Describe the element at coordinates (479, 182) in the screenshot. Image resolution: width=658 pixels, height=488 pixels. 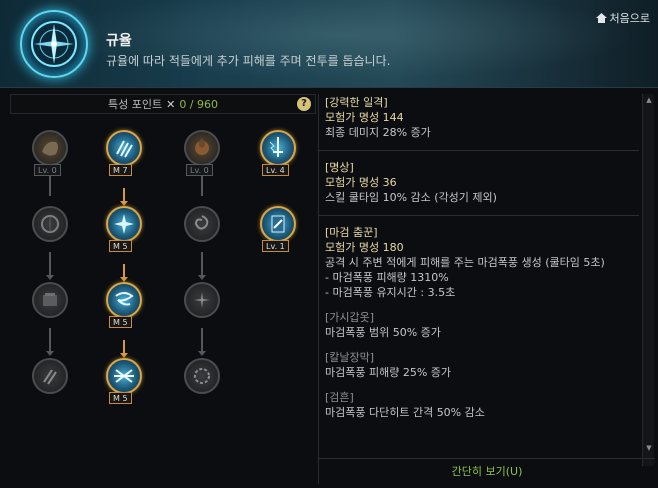
I see `trait-section-meditation: [명상] 모험가 명성 36 스킬 쿨타임 10% 감소 (각성기 제외)` at that location.